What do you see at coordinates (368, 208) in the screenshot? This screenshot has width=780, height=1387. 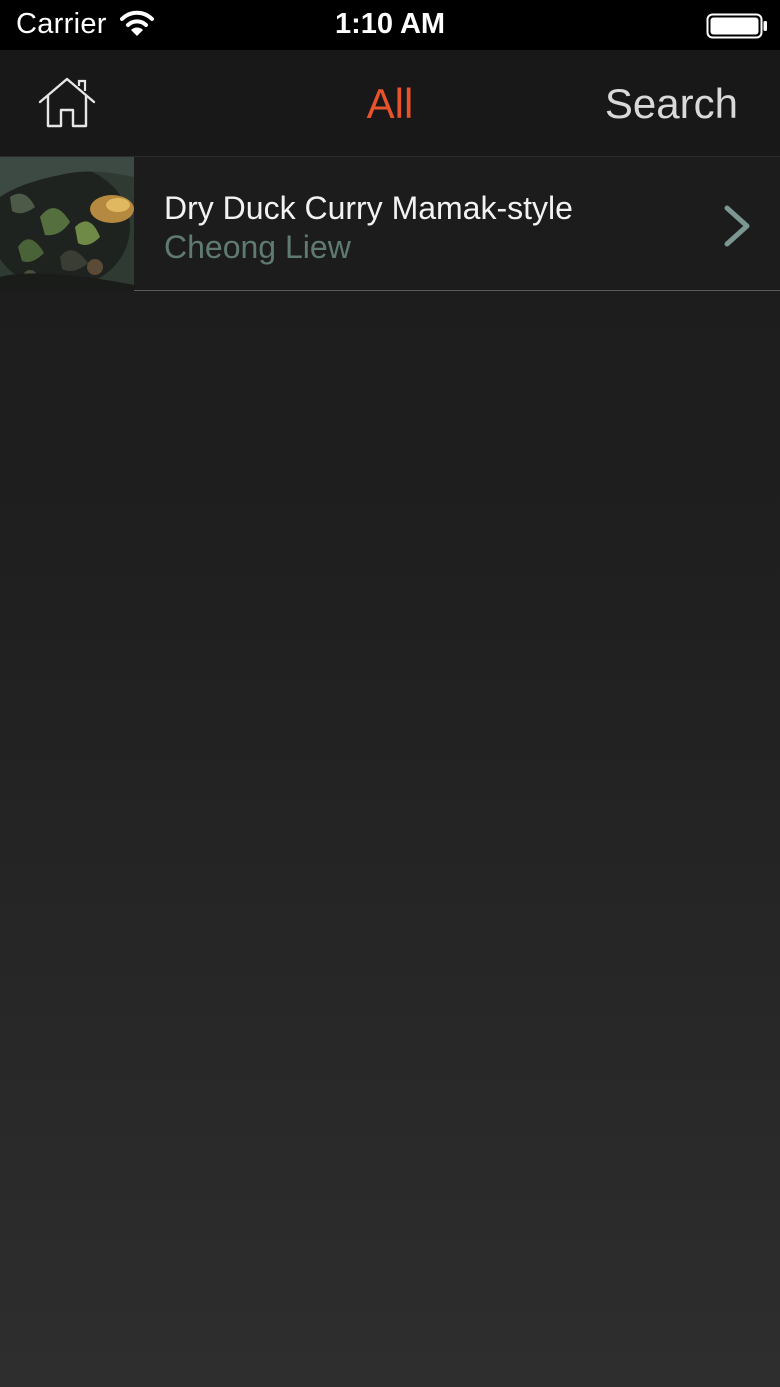 I see `recipe-title: Dry Duck Curry Mamak-style` at bounding box center [368, 208].